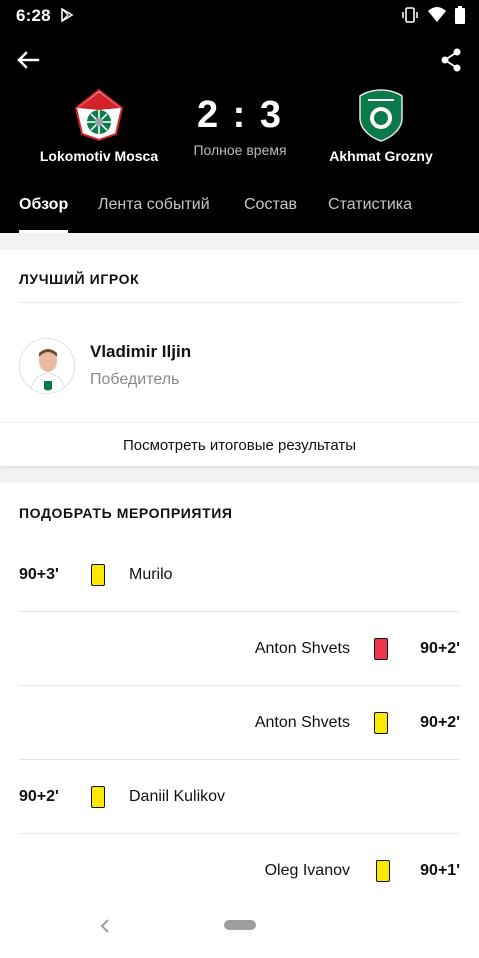 This screenshot has height=958, width=479. I want to click on event-time: 90+3', so click(39, 574).